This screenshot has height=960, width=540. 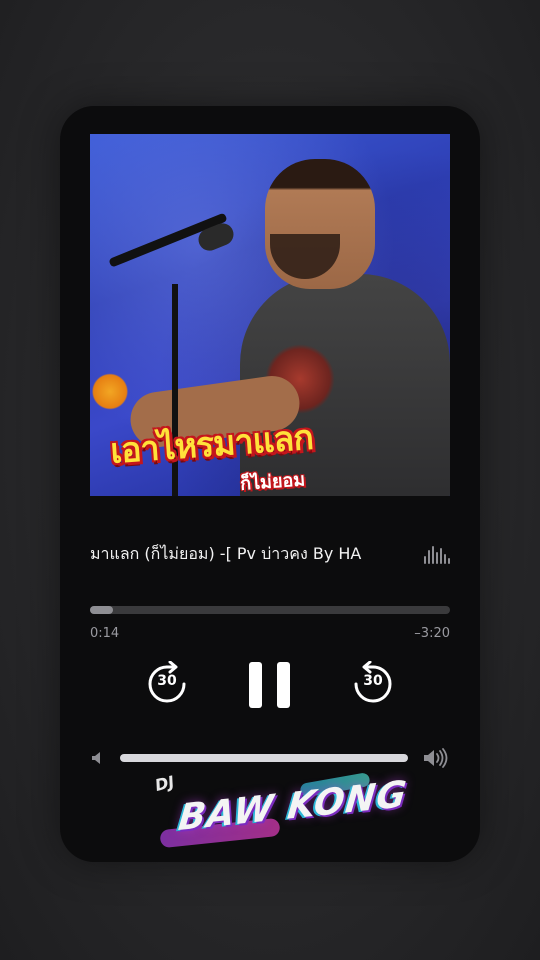 I want to click on volume-slider, so click(x=264, y=758).